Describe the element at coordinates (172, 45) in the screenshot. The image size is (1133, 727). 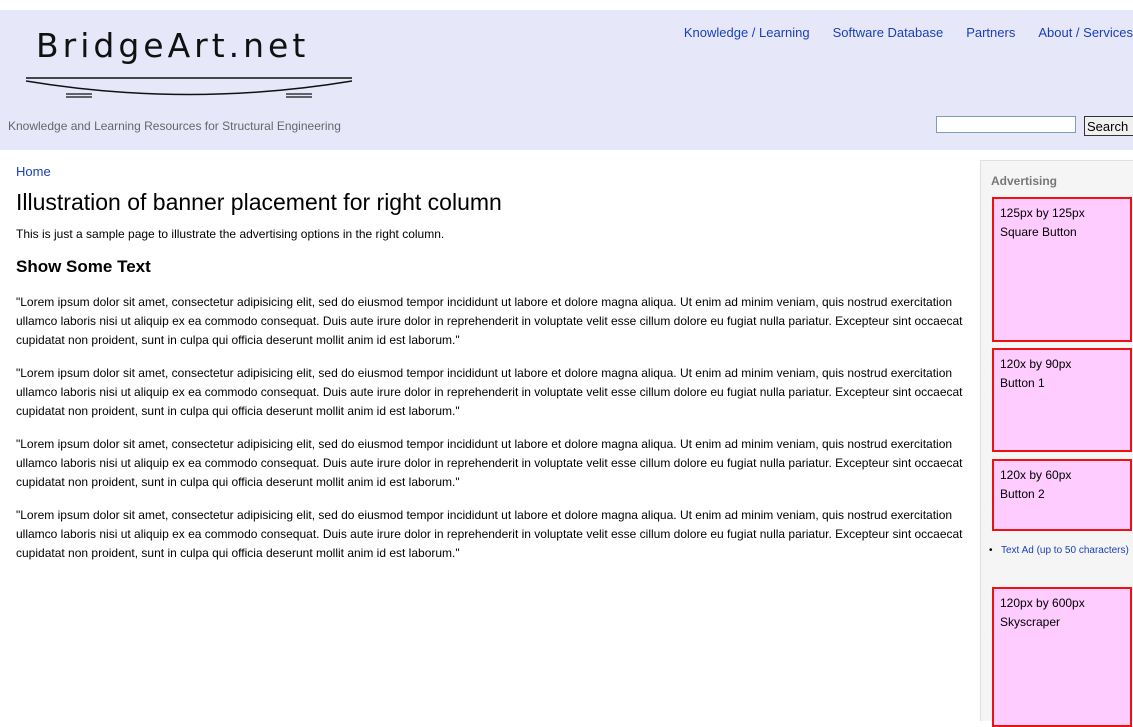
I see `site-logo-text: BridgeArt.net` at that location.